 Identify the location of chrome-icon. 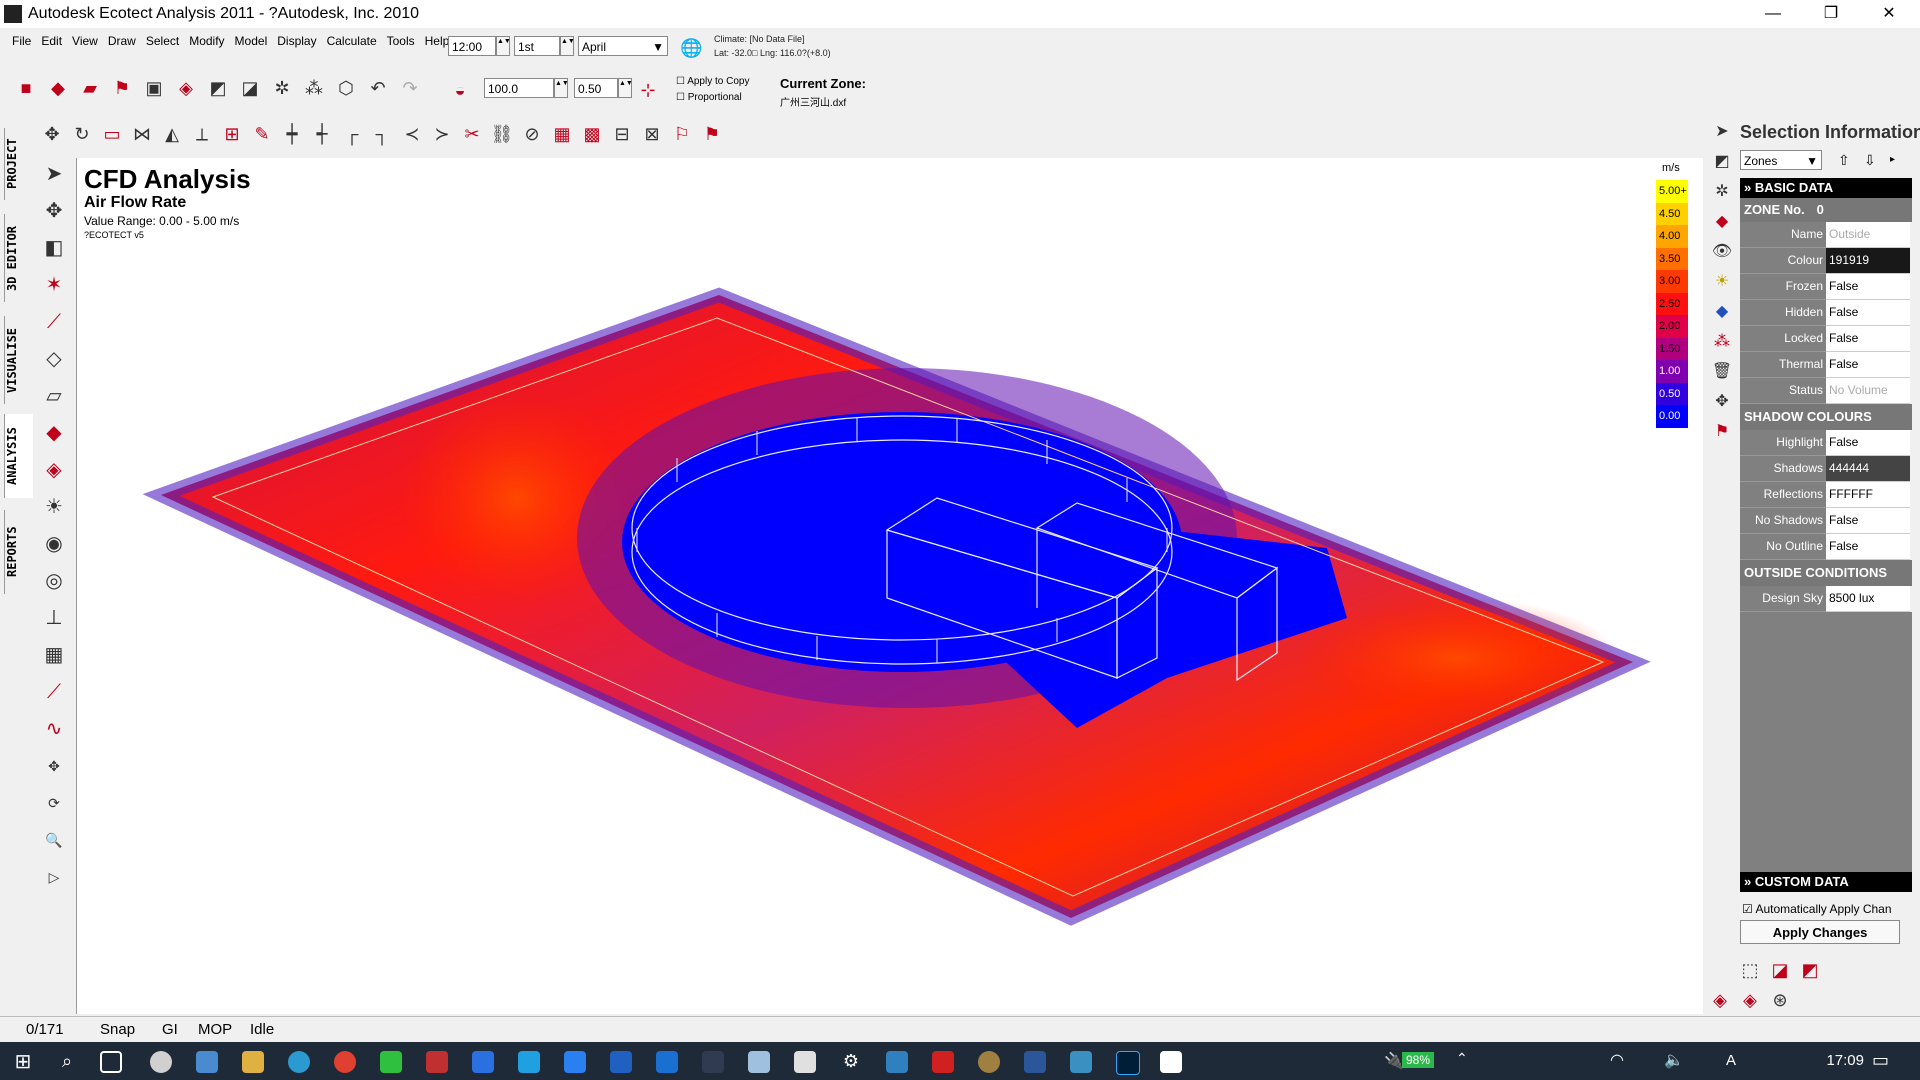
(345, 1062).